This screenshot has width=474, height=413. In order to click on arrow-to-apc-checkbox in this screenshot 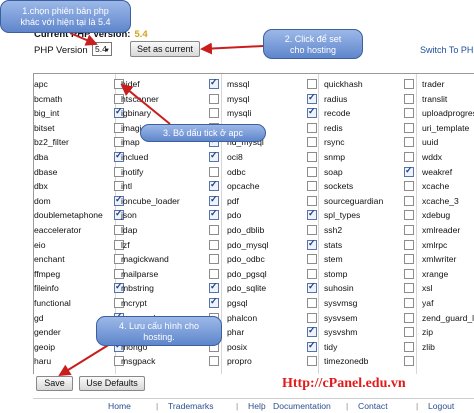, I will do `click(145, 104)`.